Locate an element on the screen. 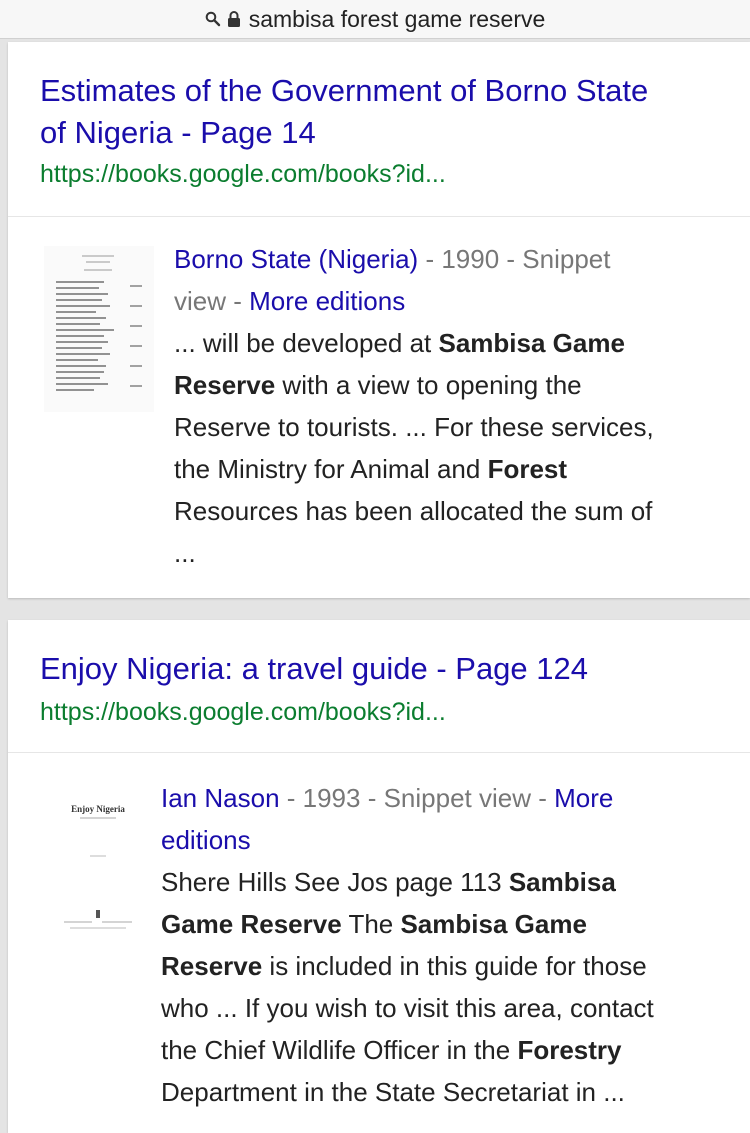 This screenshot has width=750, height=1133. thumbnail-title: Enjoy Nigeria is located at coordinates (98, 809).